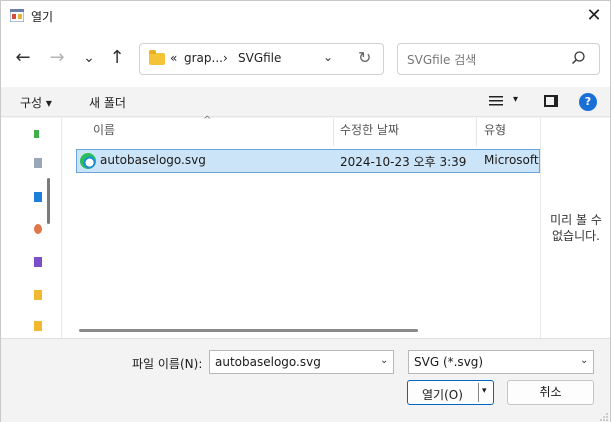 This screenshot has width=611, height=422. I want to click on preview-pane-icon, so click(551, 101).